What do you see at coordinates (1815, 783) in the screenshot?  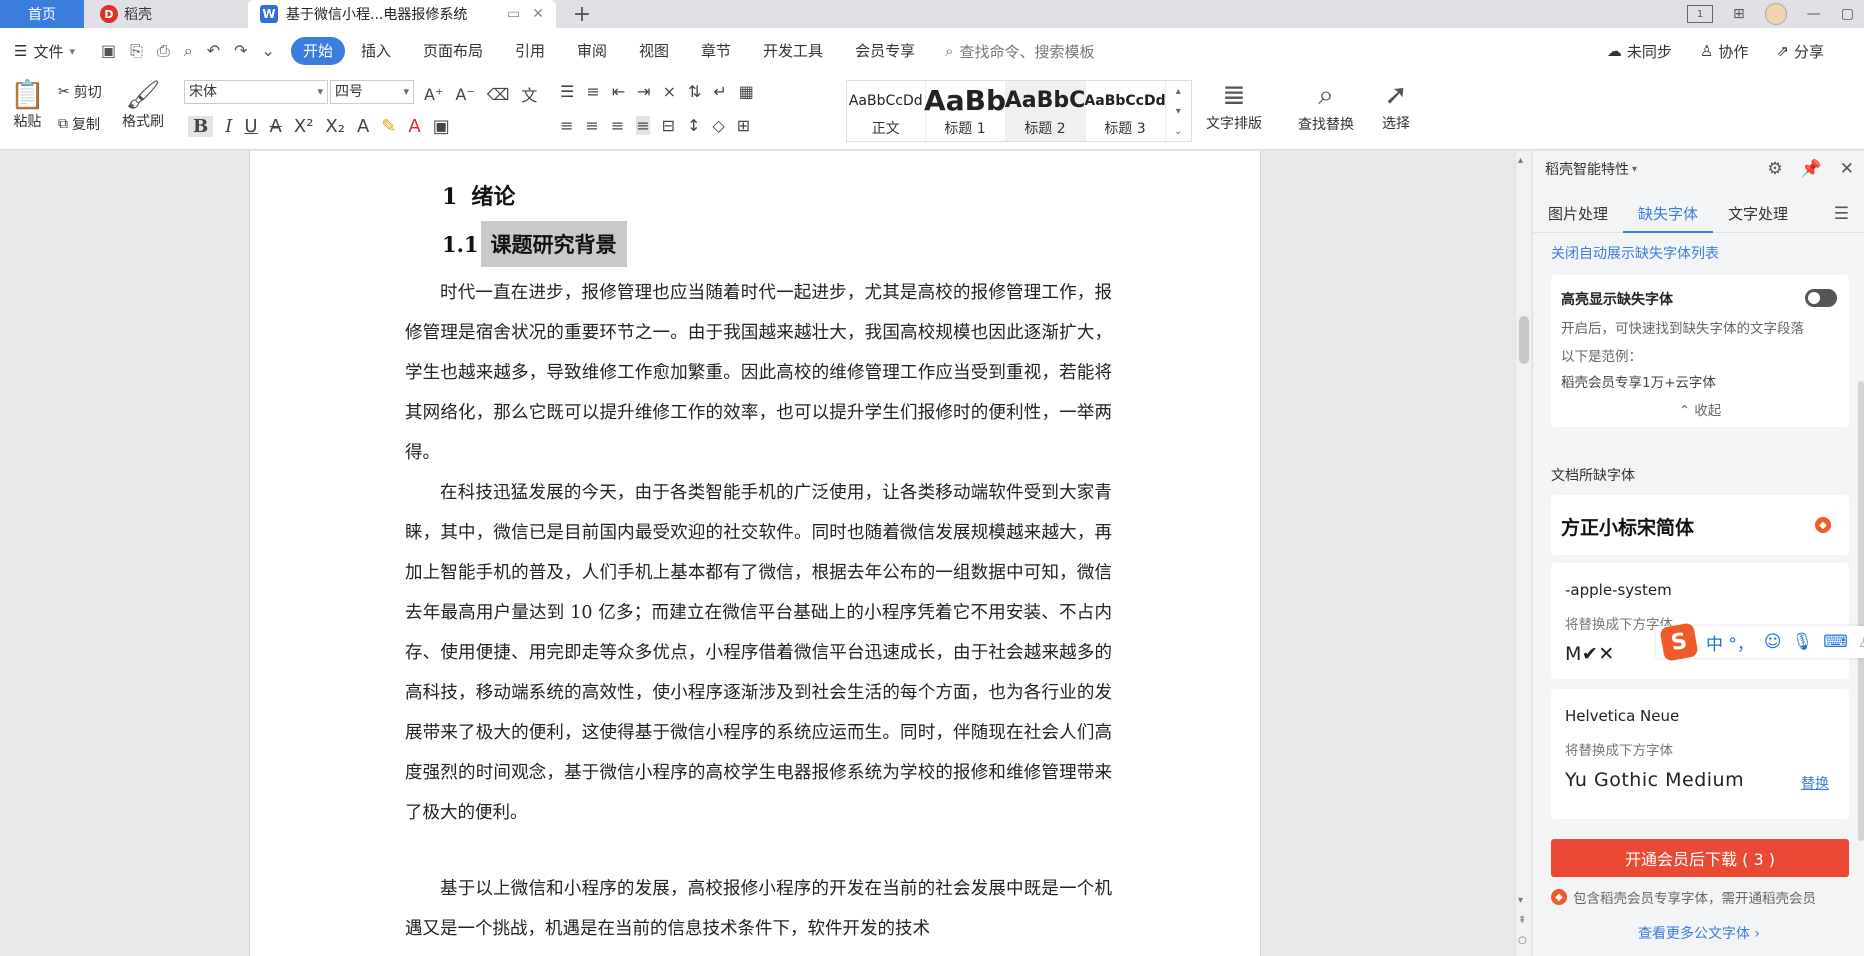 I see `replace-button: 替换` at bounding box center [1815, 783].